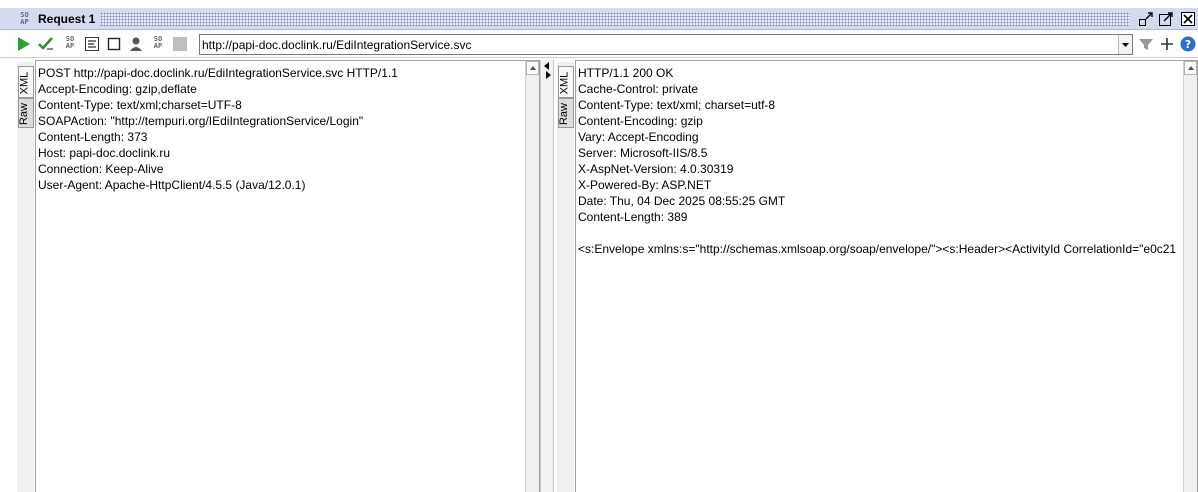  Describe the element at coordinates (547, 276) in the screenshot. I see `pane-splitter` at that location.